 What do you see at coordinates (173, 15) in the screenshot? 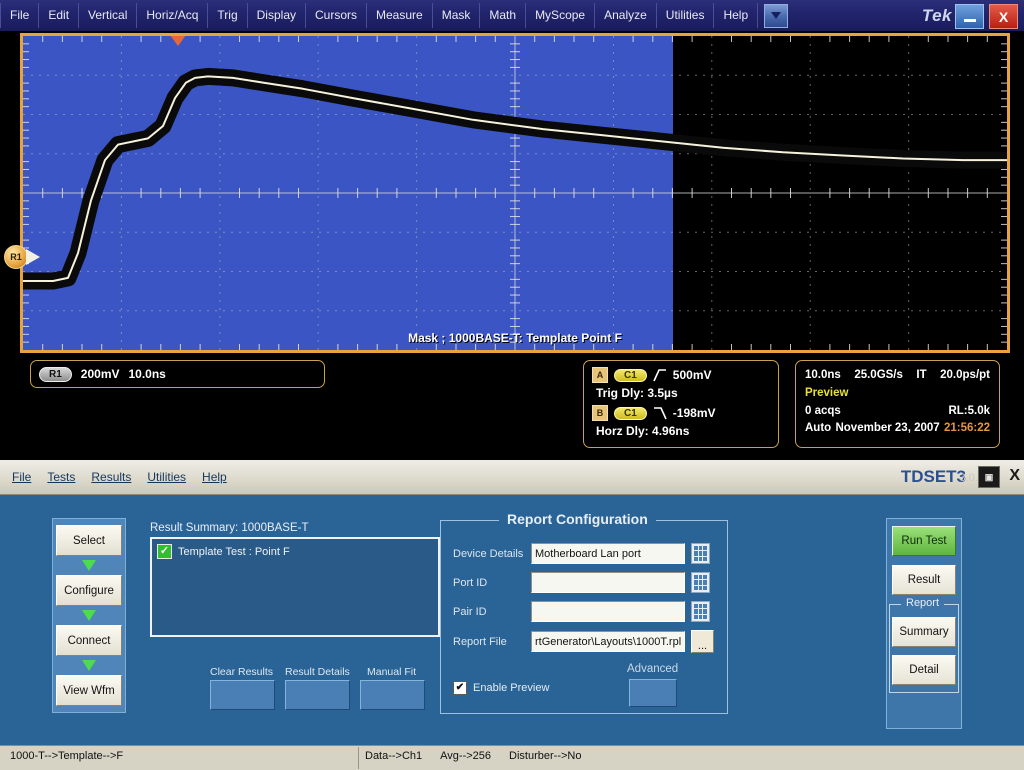
I see `scope-menu-horiz-acq: Horiz/Acq` at bounding box center [173, 15].